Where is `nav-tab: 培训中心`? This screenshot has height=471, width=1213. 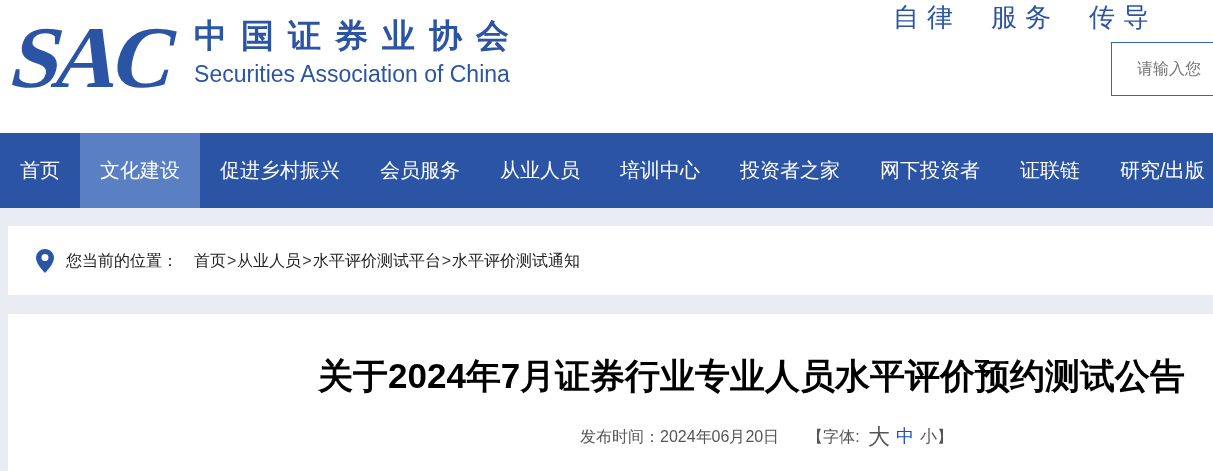 nav-tab: 培训中心 is located at coordinates (660, 170).